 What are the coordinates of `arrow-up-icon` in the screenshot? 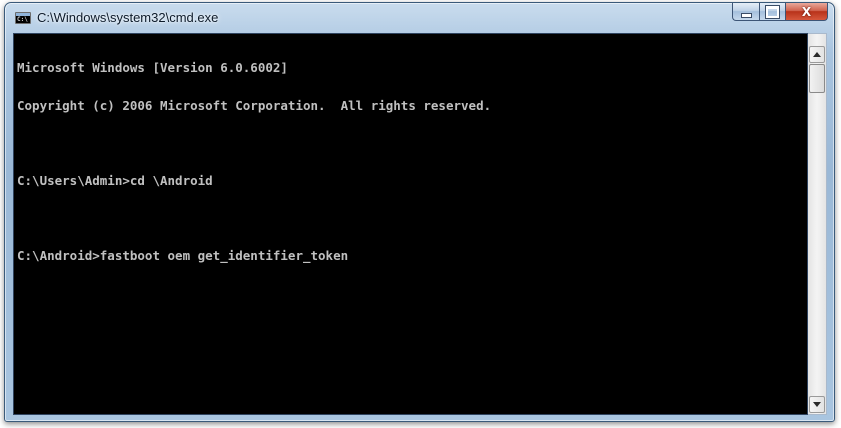 It's located at (817, 54).